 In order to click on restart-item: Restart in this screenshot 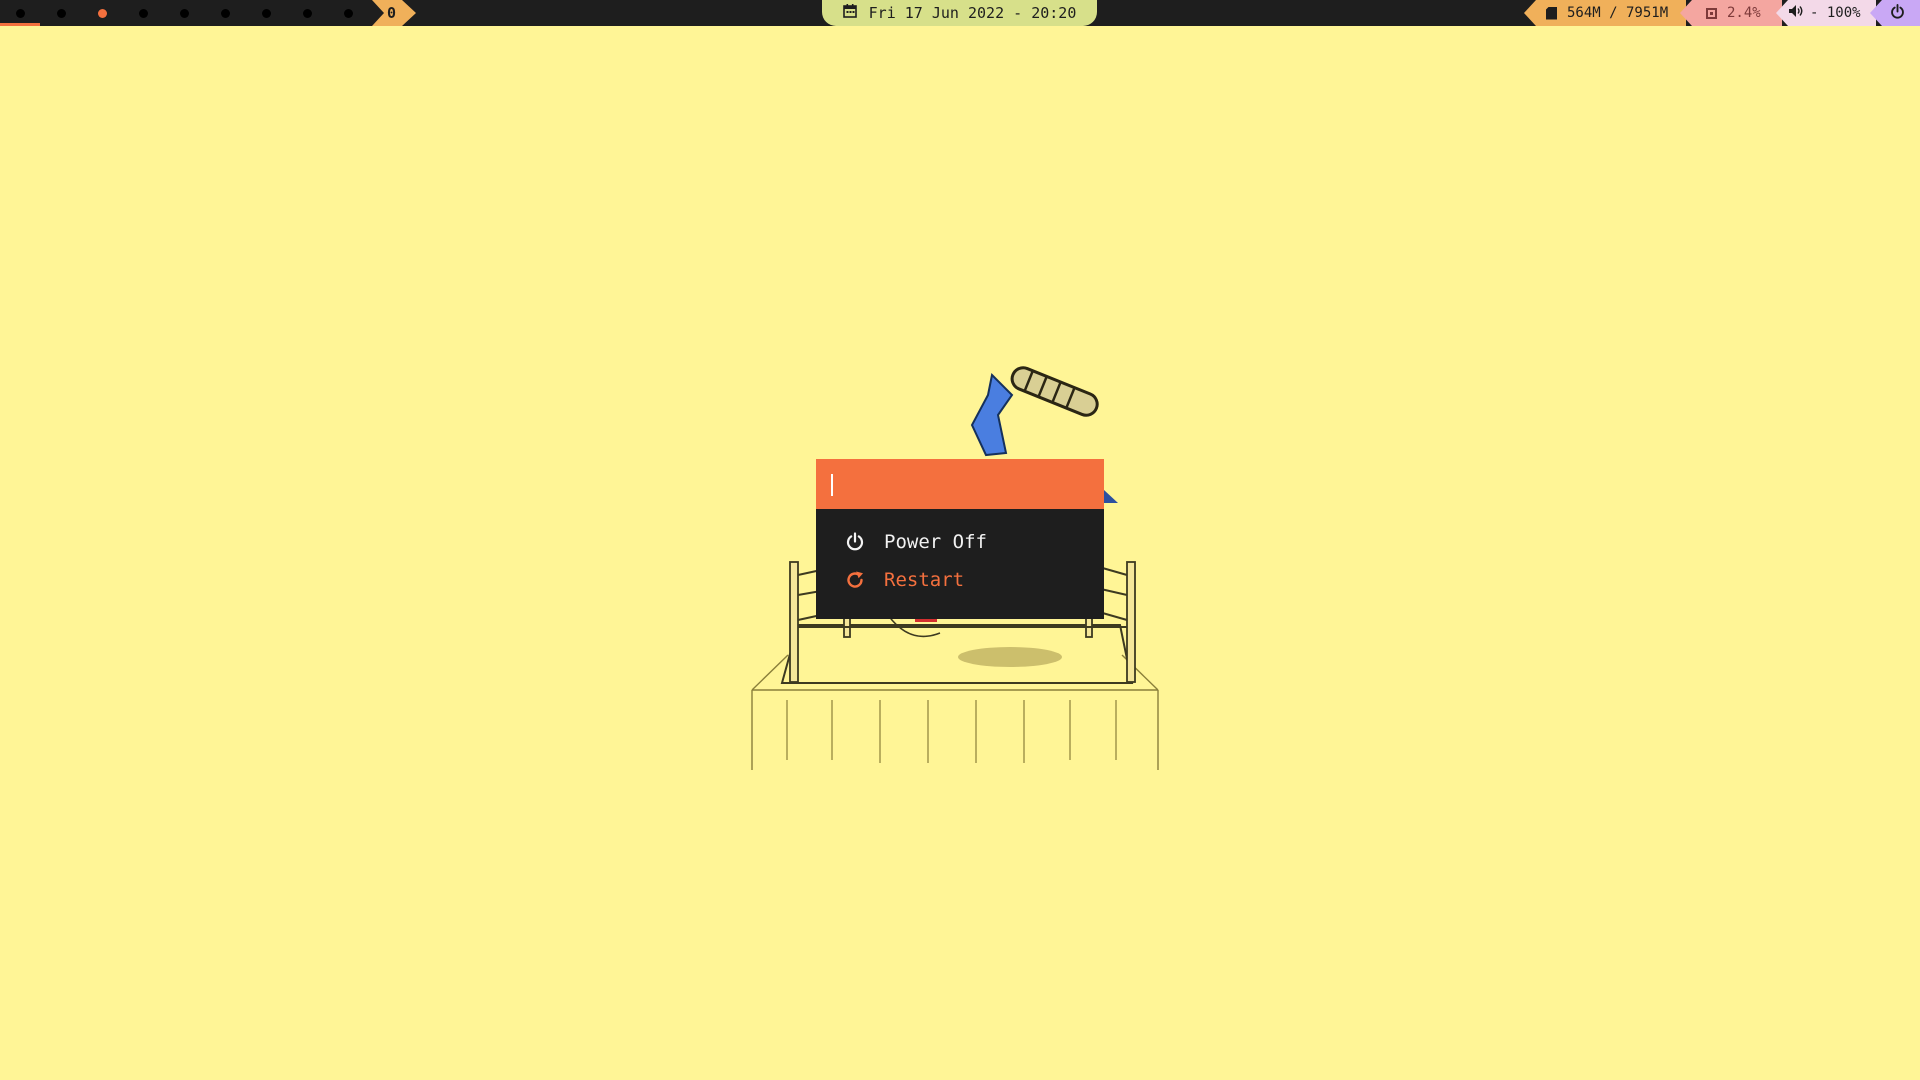, I will do `click(960, 580)`.